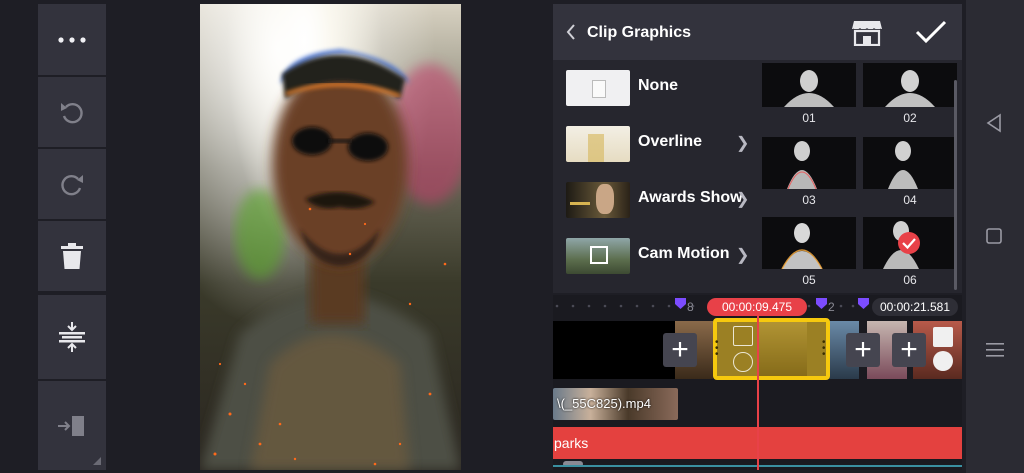 The height and width of the screenshot is (473, 1024). I want to click on graphic-label: 06, so click(910, 280).